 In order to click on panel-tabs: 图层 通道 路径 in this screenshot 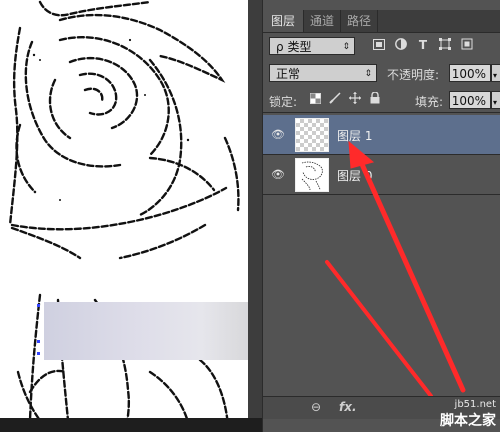, I will do `click(381, 21)`.